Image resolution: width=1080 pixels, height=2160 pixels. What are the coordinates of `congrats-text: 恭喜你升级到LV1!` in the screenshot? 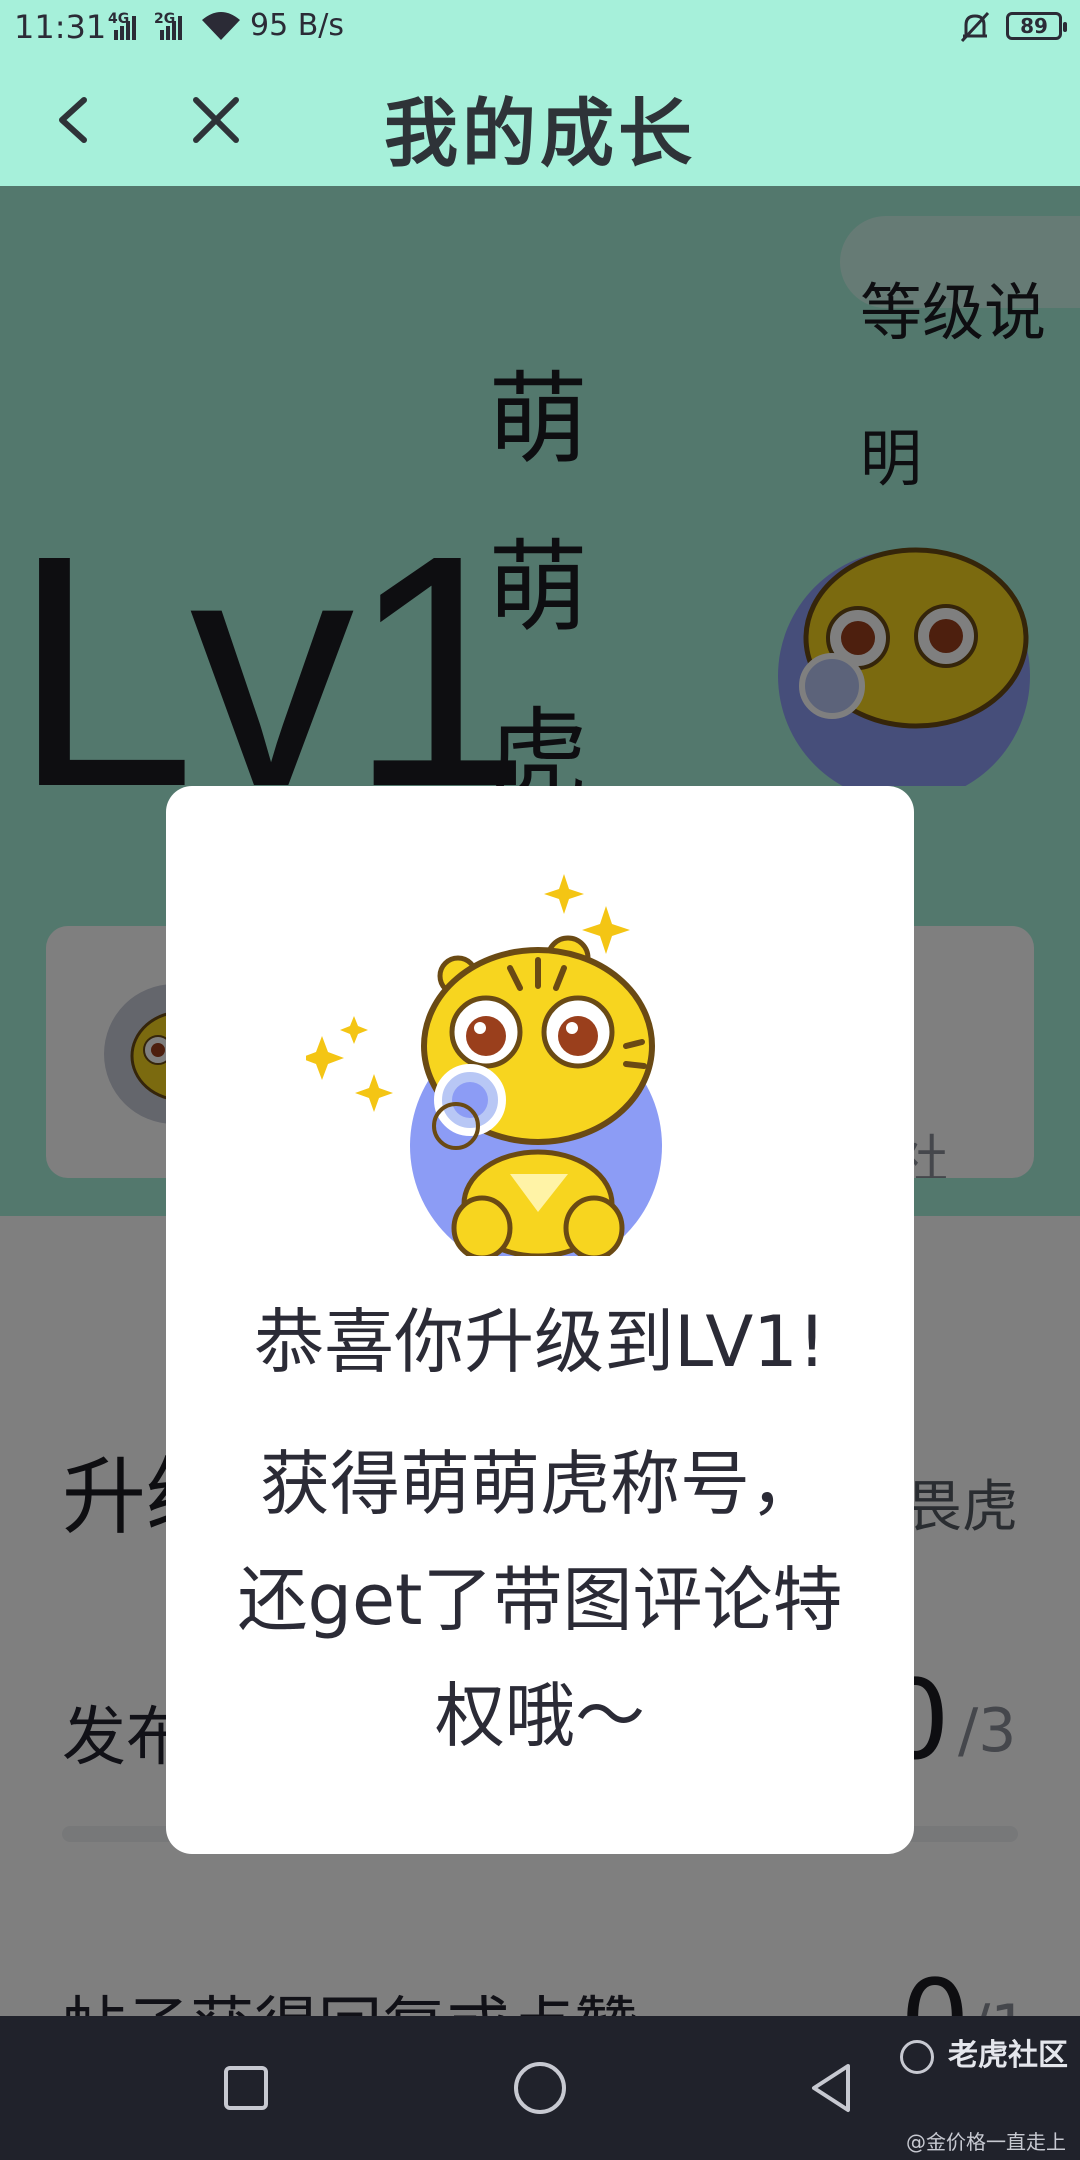 It's located at (540, 1342).